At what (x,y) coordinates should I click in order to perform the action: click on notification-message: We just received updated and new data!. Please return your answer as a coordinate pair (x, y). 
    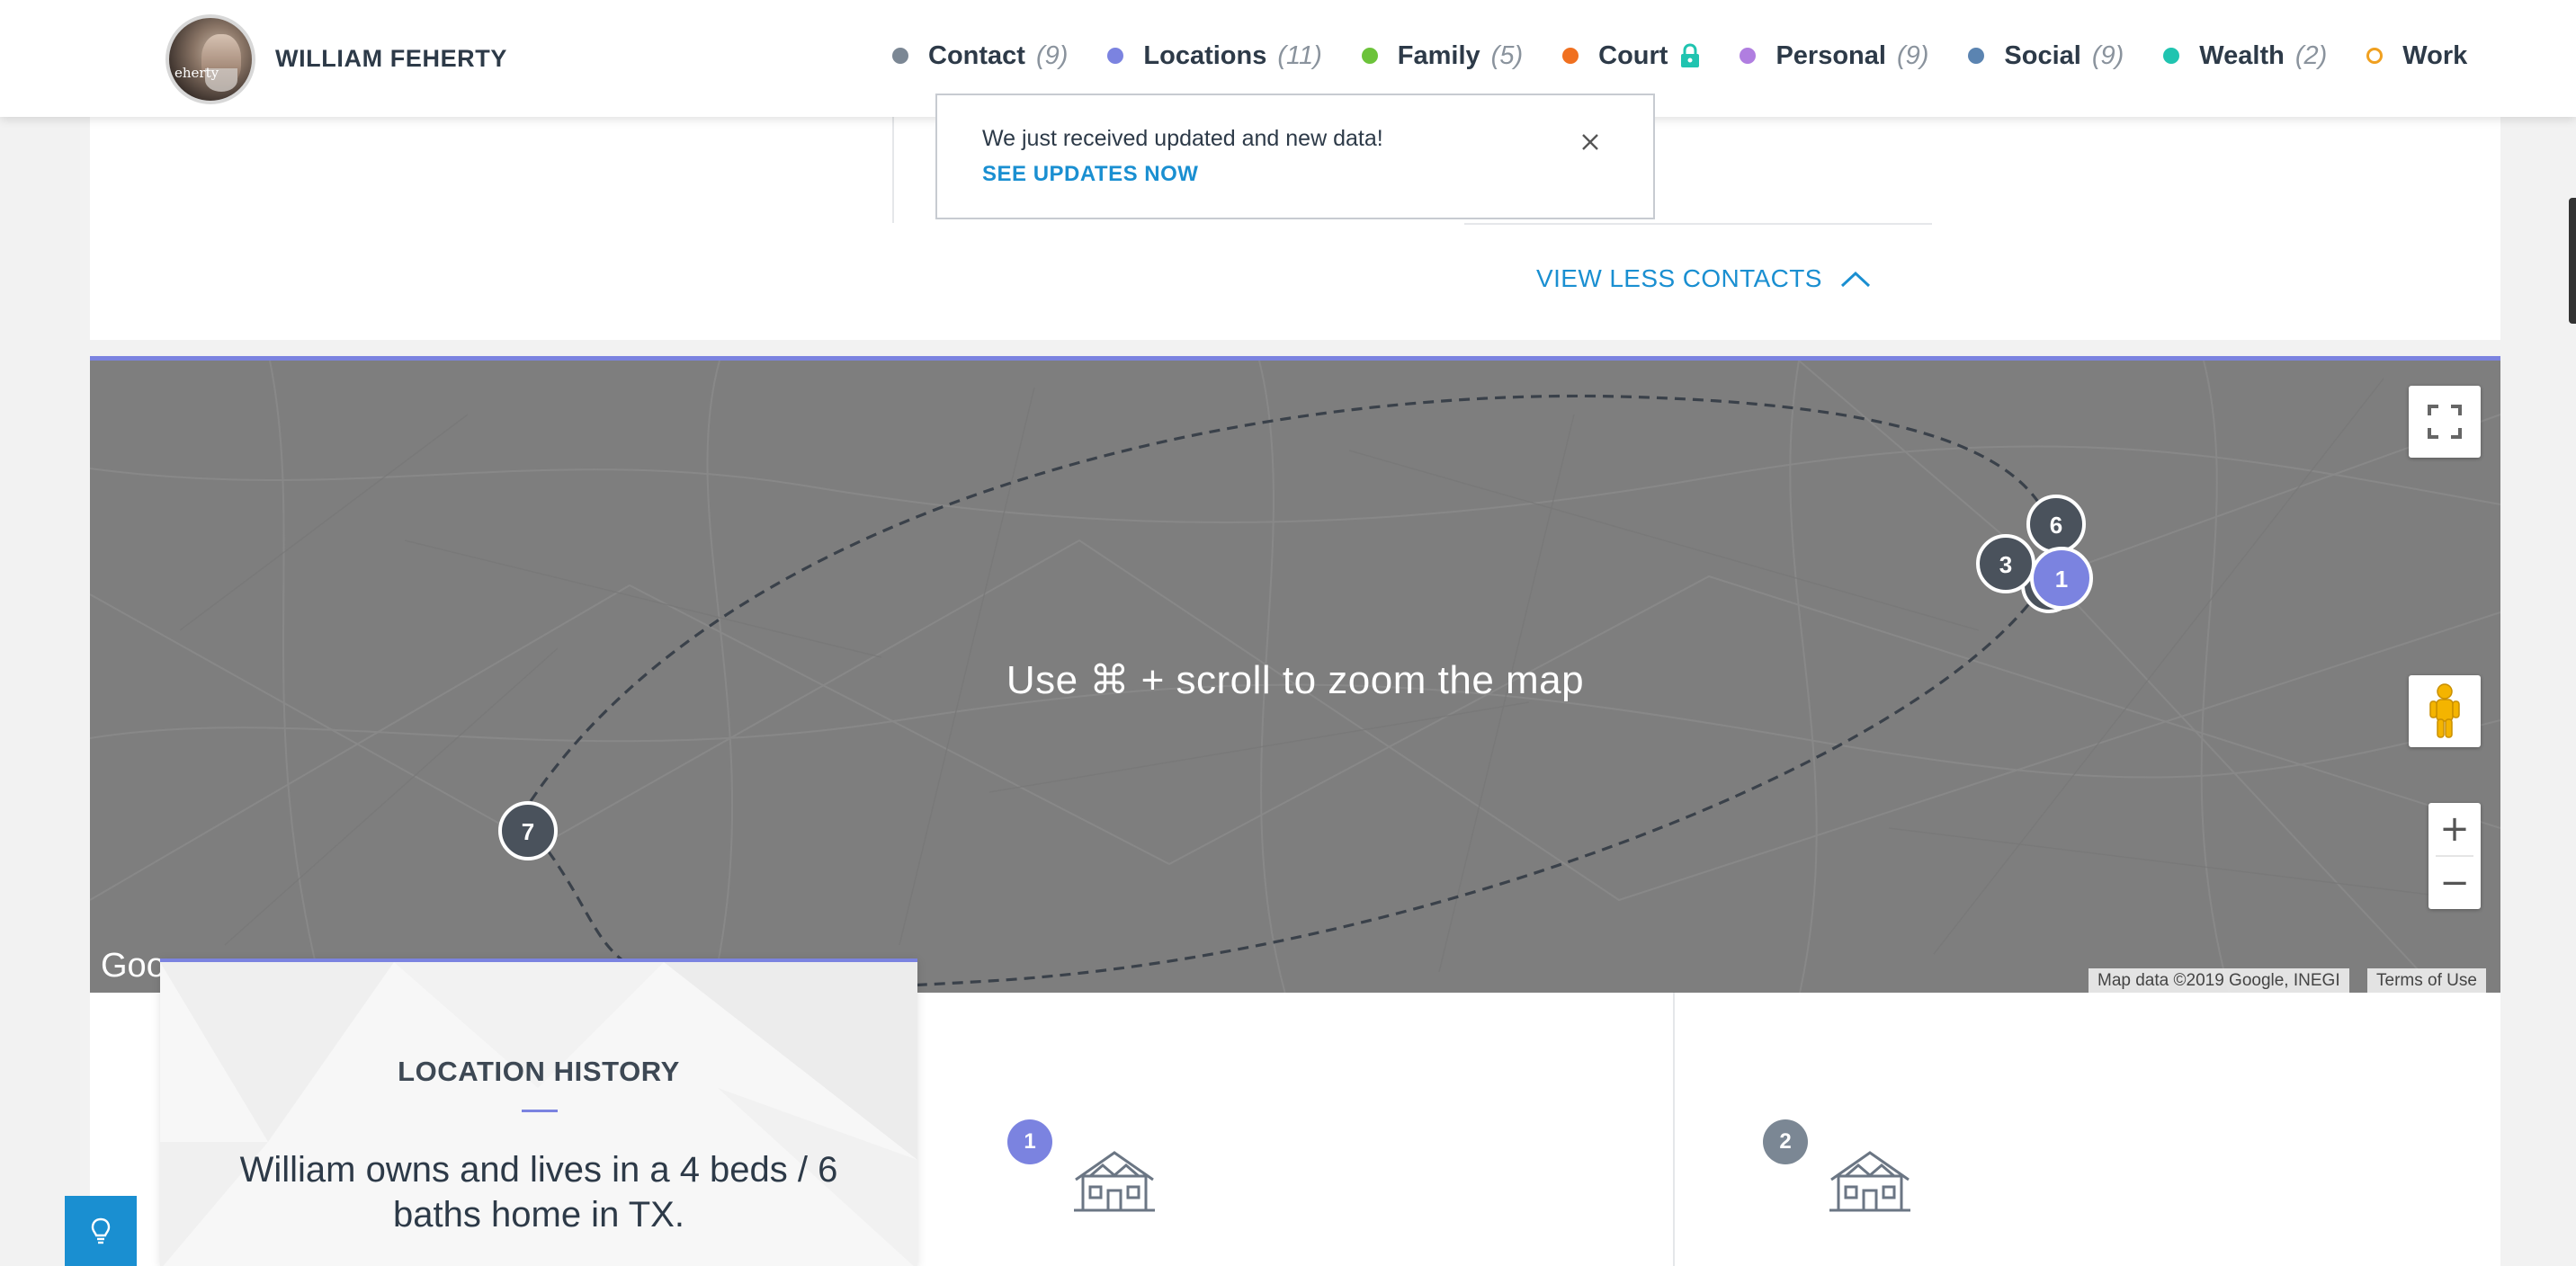
    Looking at the image, I should click on (1182, 138).